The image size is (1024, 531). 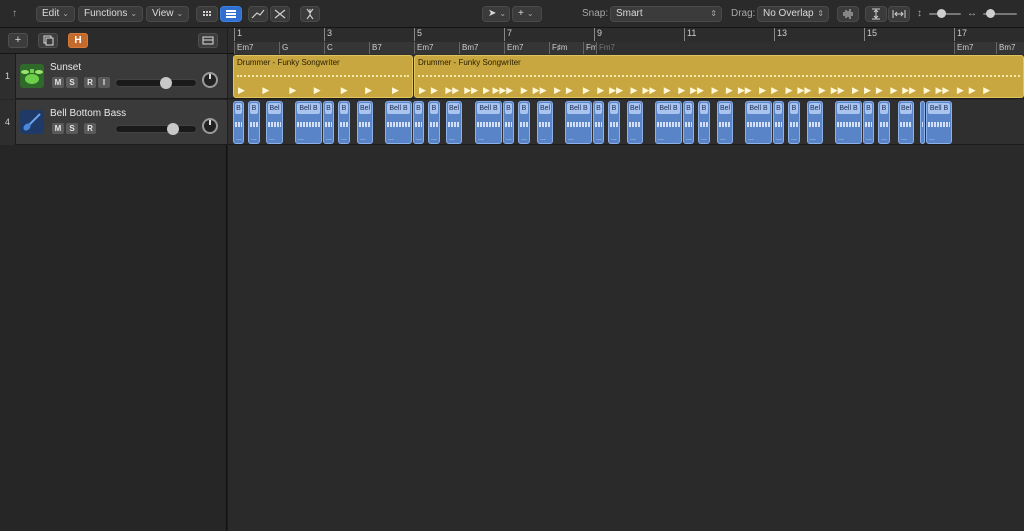 I want to click on automation-button, so click(x=258, y=14).